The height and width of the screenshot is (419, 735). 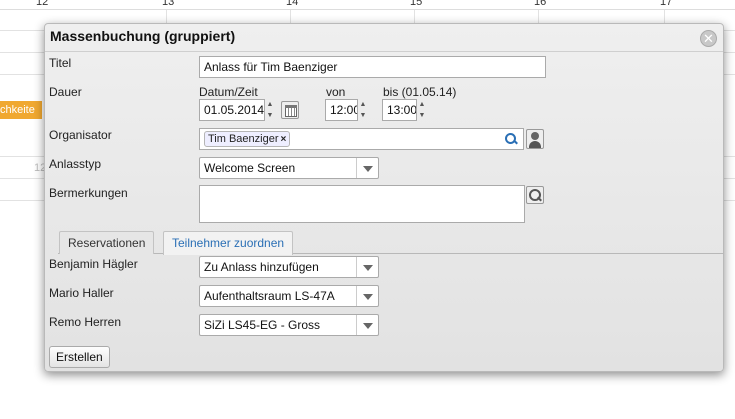 I want to click on organisator-label: Organisator, so click(x=80, y=135).